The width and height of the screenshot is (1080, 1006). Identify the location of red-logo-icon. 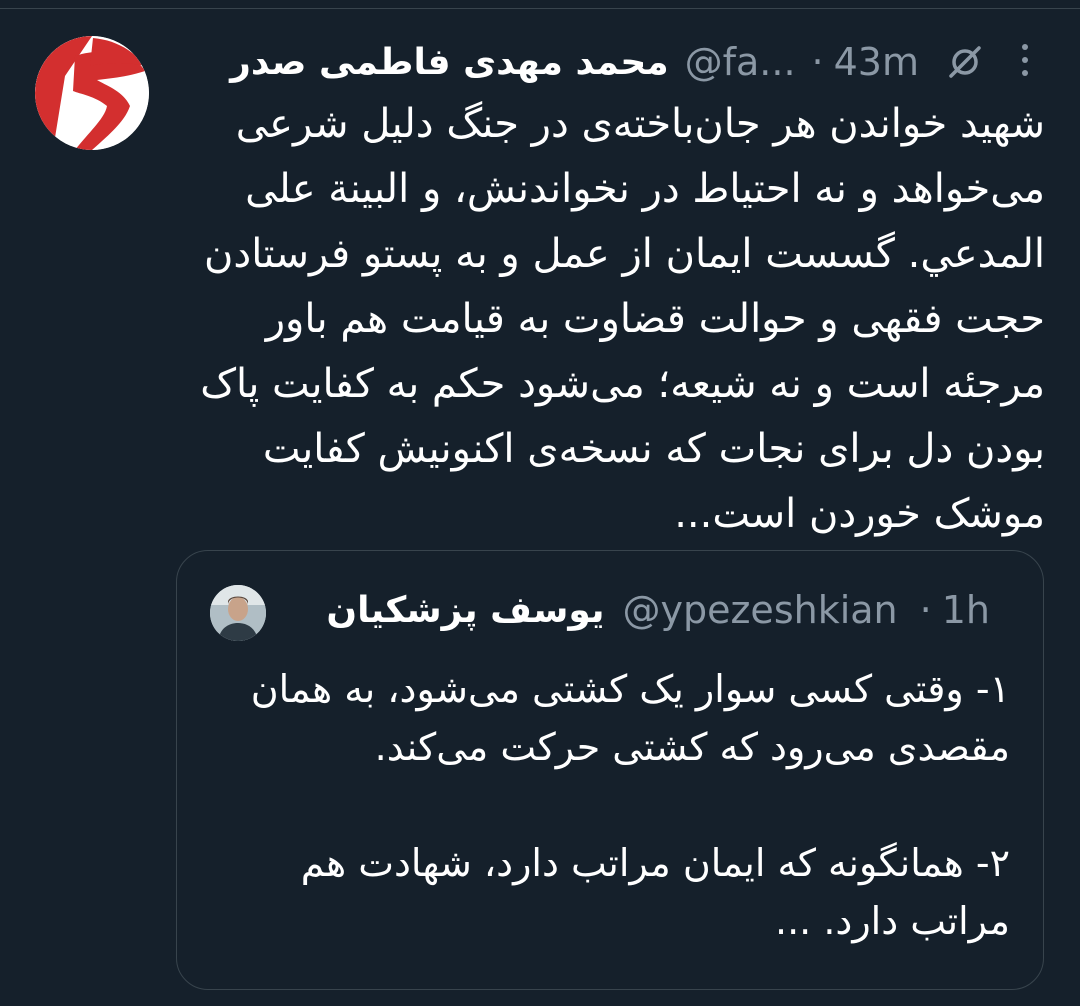
(92, 93).